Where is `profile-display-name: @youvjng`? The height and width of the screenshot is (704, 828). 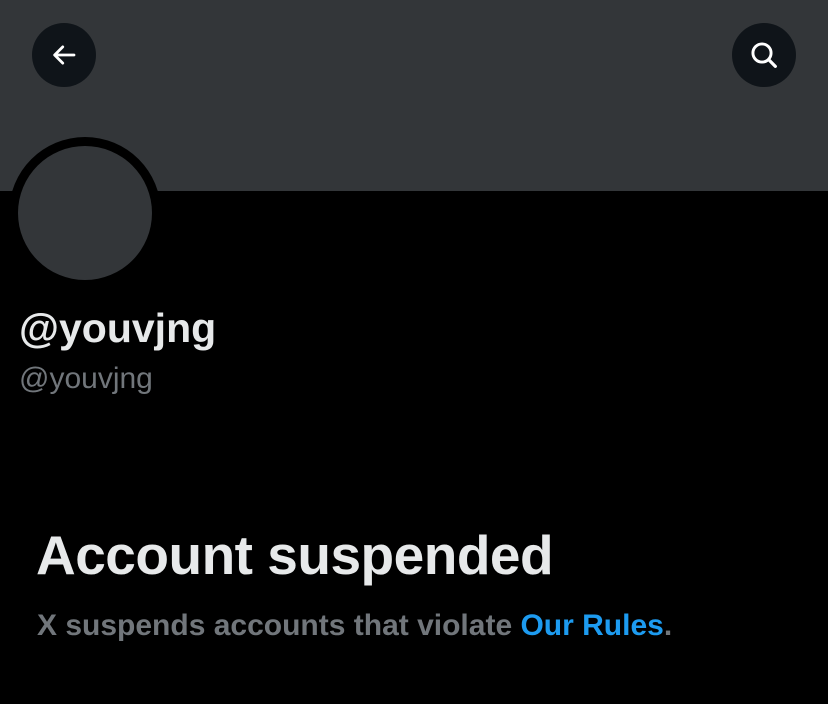
profile-display-name: @youvjng is located at coordinates (118, 328).